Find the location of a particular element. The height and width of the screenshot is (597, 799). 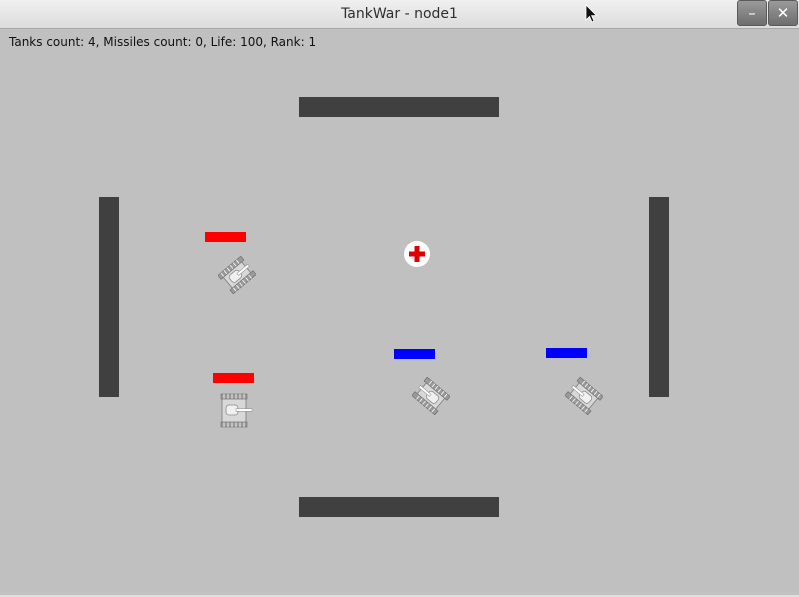

medkit-icon is located at coordinates (417, 254).